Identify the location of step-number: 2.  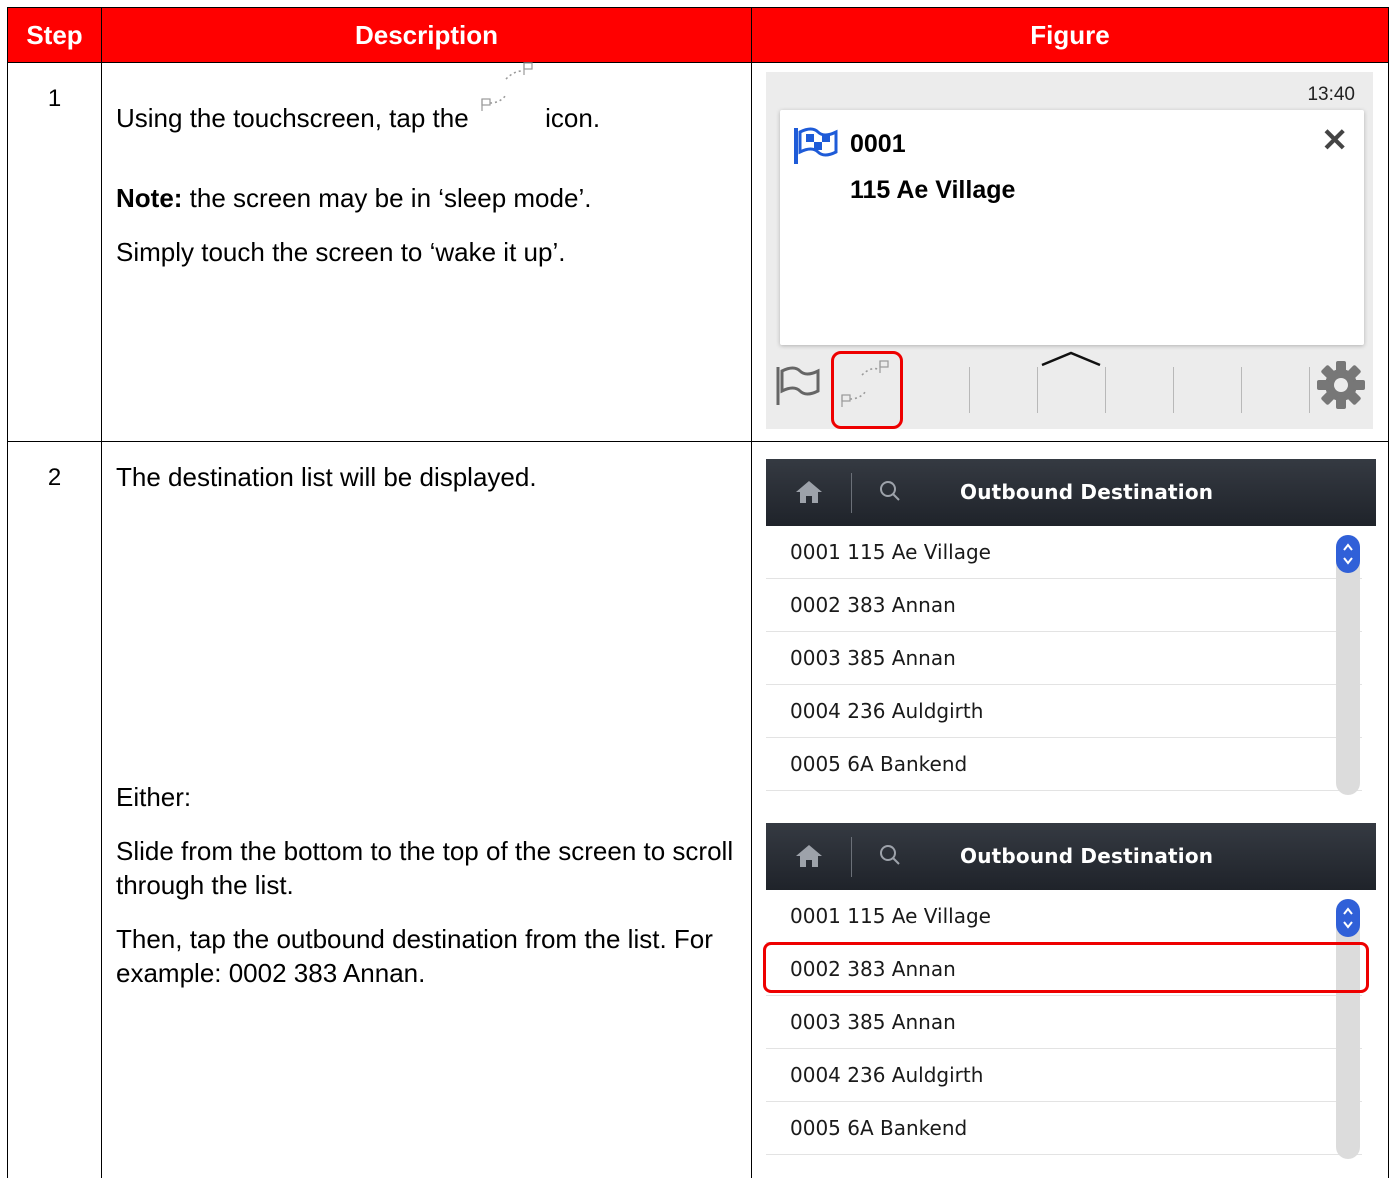
(54, 809).